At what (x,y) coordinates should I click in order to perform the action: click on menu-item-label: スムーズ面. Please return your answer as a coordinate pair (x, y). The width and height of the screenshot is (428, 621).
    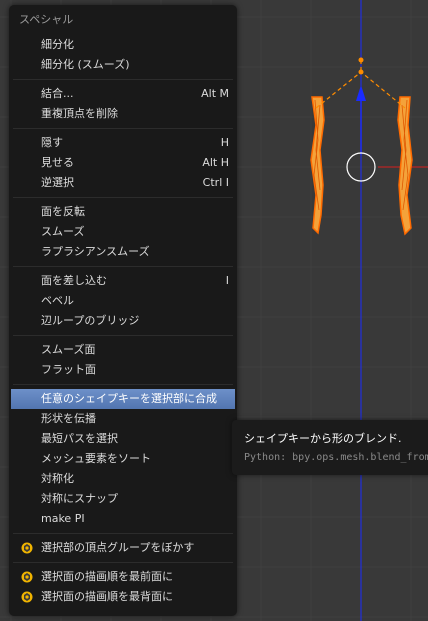
    Looking at the image, I should click on (68, 349).